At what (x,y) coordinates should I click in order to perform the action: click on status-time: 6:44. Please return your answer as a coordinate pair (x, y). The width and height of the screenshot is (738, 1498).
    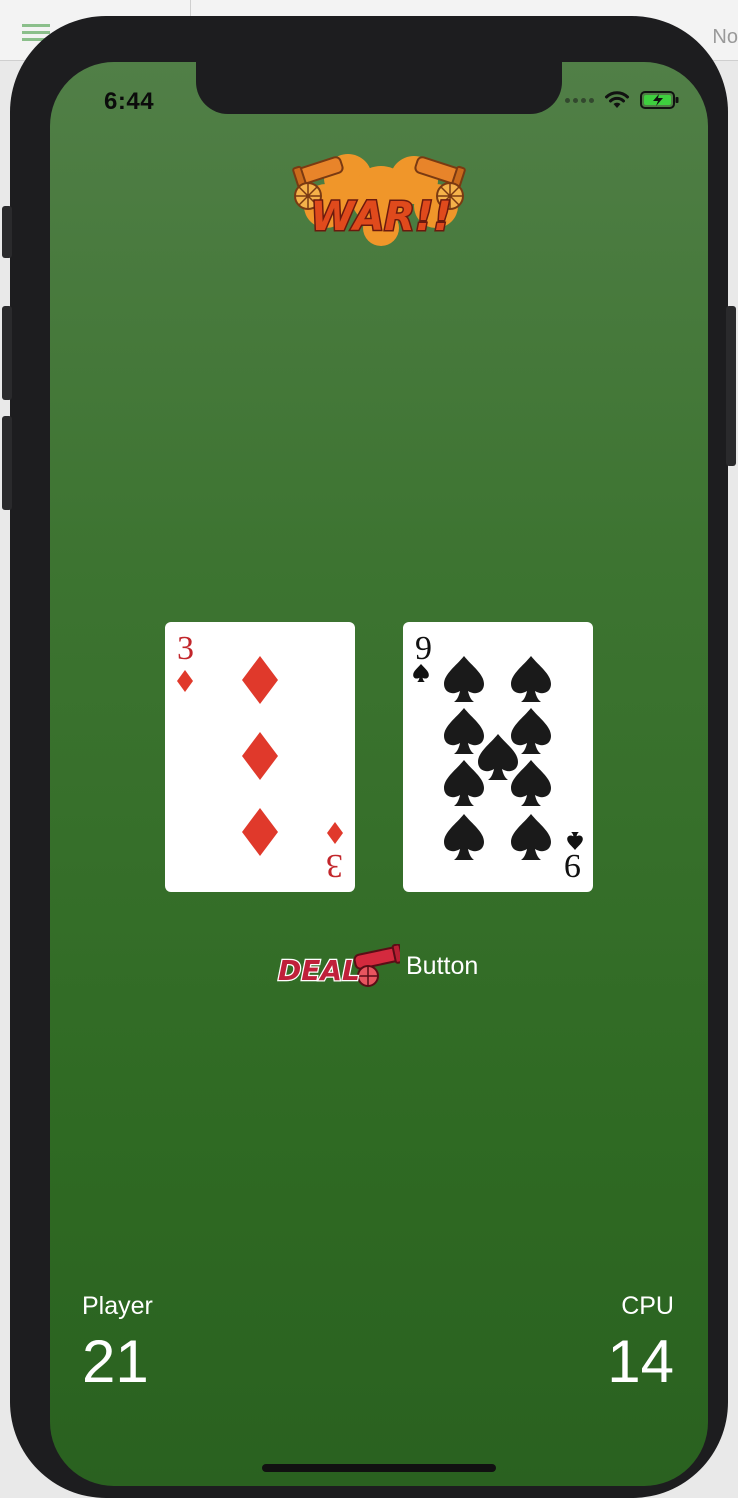
    Looking at the image, I should click on (129, 101).